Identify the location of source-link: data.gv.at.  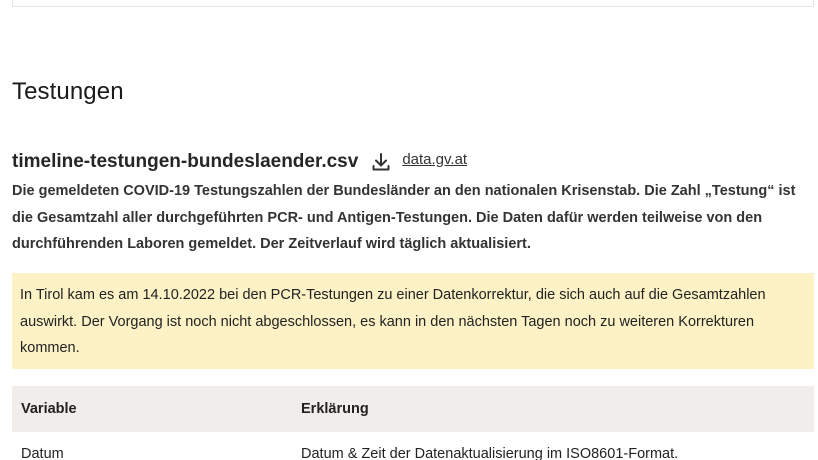
(434, 159).